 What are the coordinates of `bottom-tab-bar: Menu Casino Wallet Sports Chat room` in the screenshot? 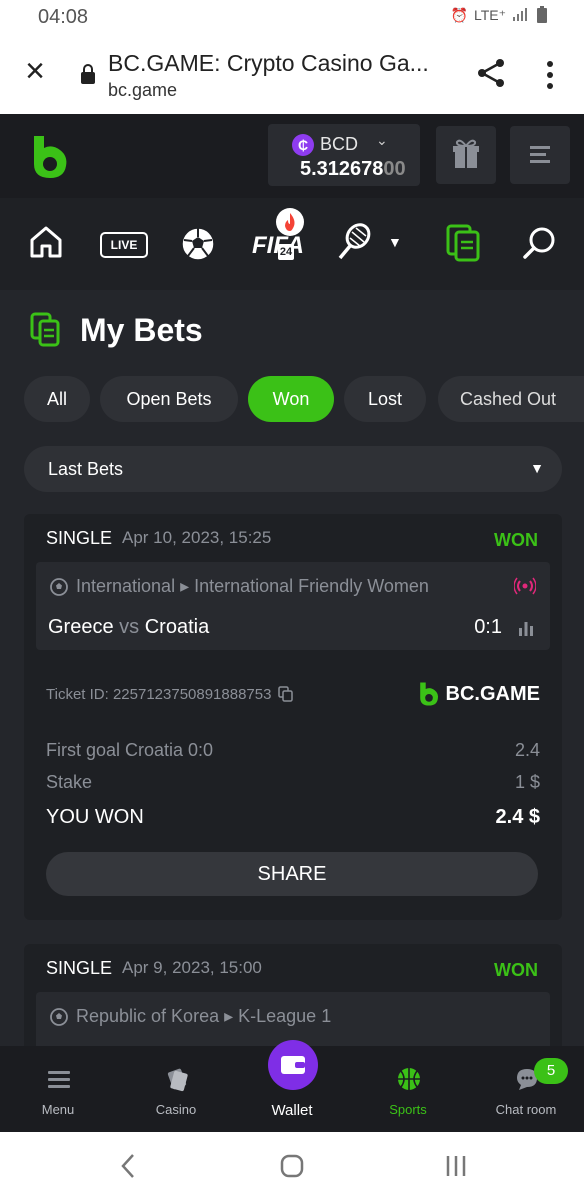 It's located at (292, 1086).